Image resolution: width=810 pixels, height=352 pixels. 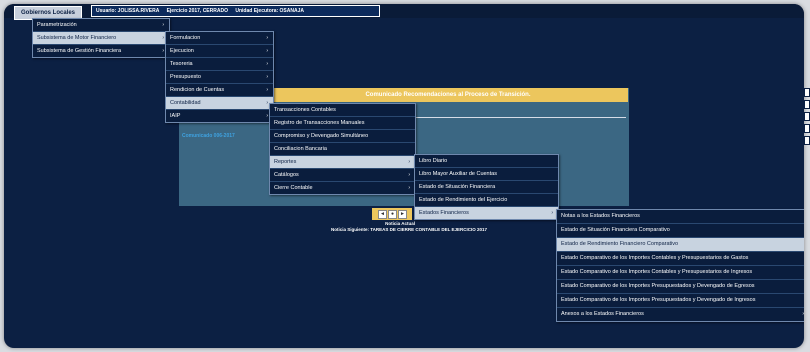 What do you see at coordinates (342, 162) in the screenshot?
I see `menu-item: Reportes ›` at bounding box center [342, 162].